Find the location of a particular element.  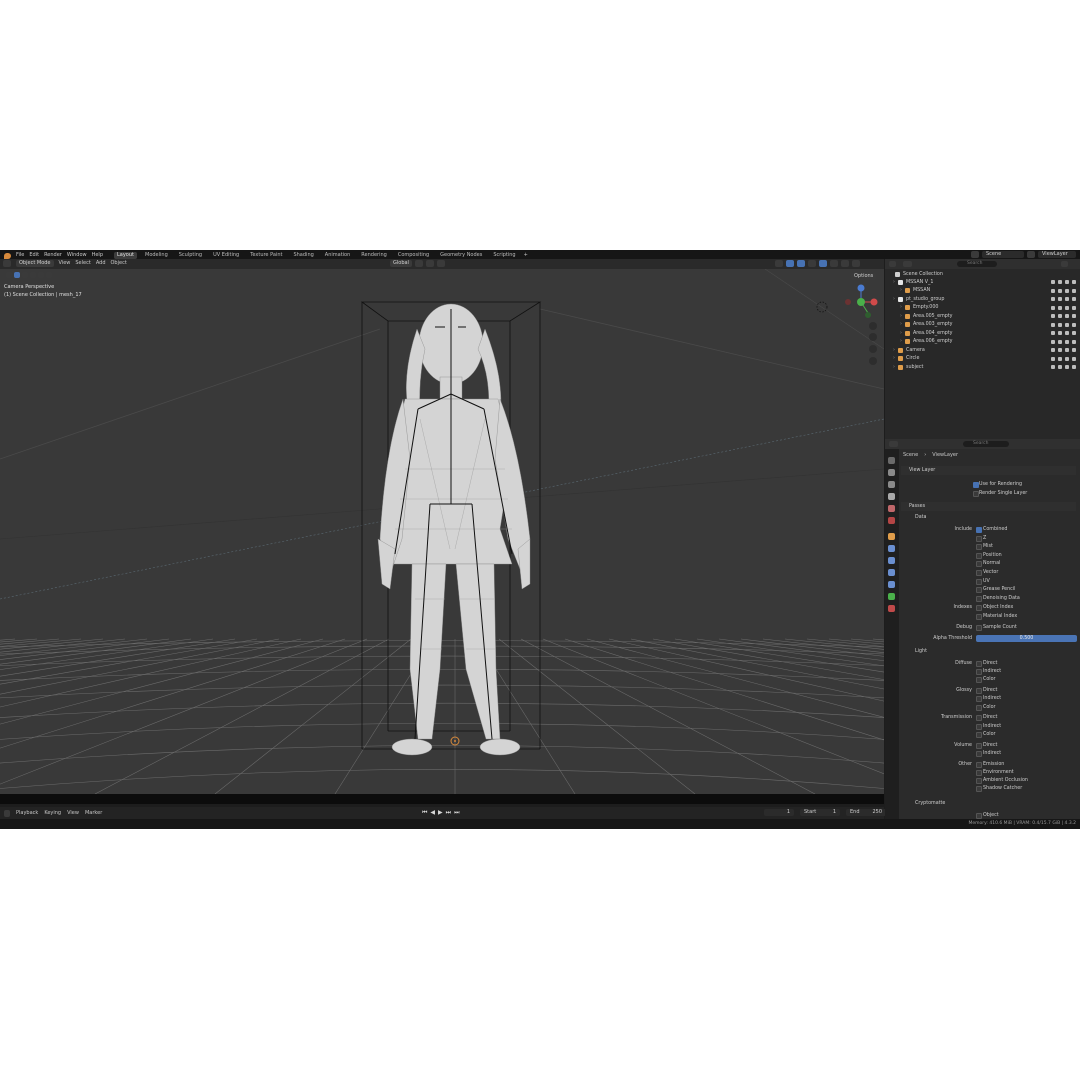

select-tool-icon is located at coordinates (9, 275).